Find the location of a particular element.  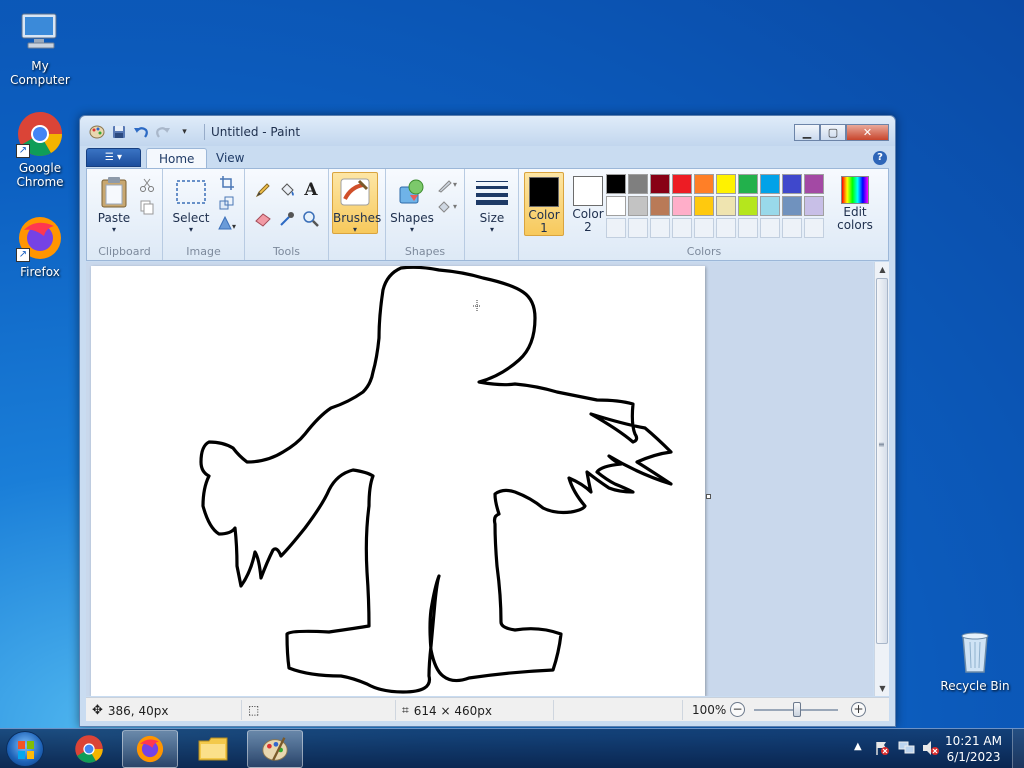

edit-colors-button: Edit colors is located at coordinates (855, 204).